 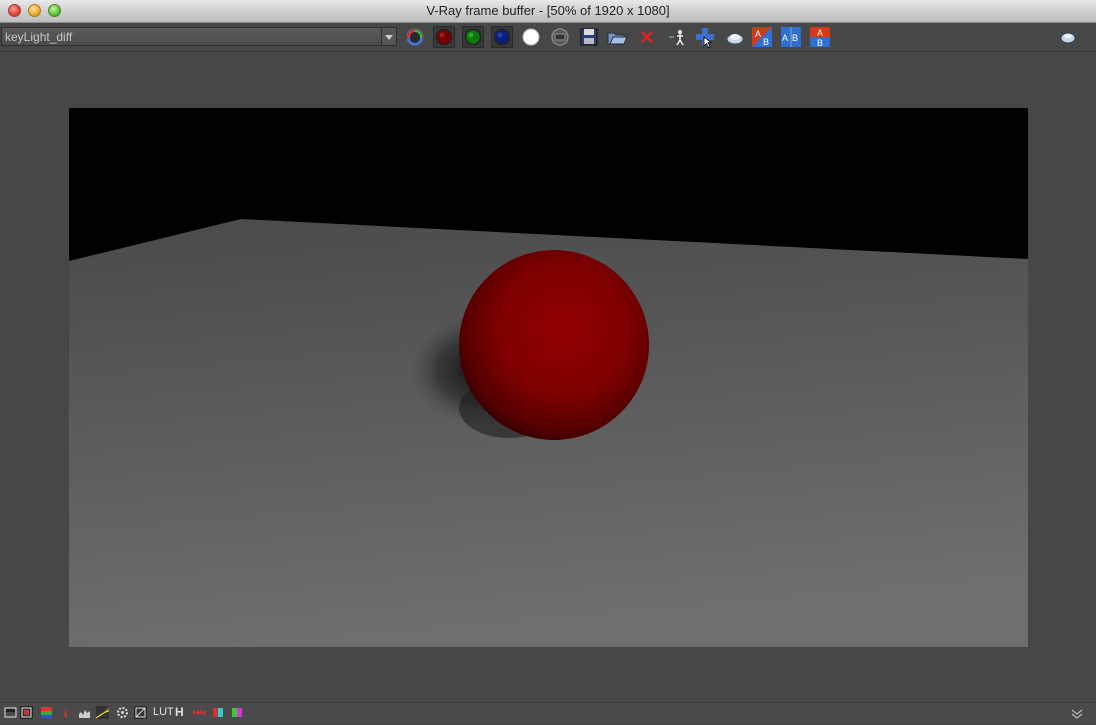 I want to click on monochrome-icon, so click(x=560, y=37).